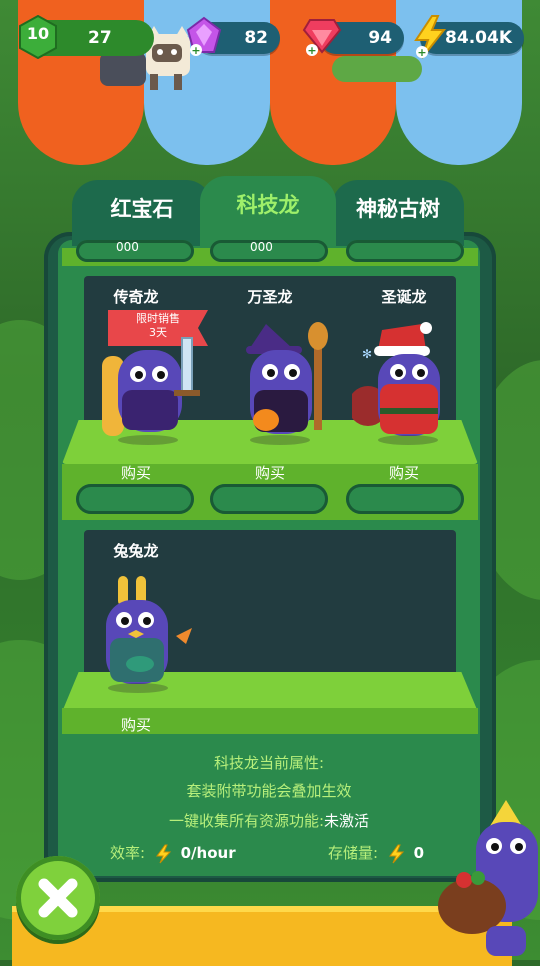  Describe the element at coordinates (136, 551) in the screenshot. I see `dragon-name-bunny: 兔兔龙` at that location.